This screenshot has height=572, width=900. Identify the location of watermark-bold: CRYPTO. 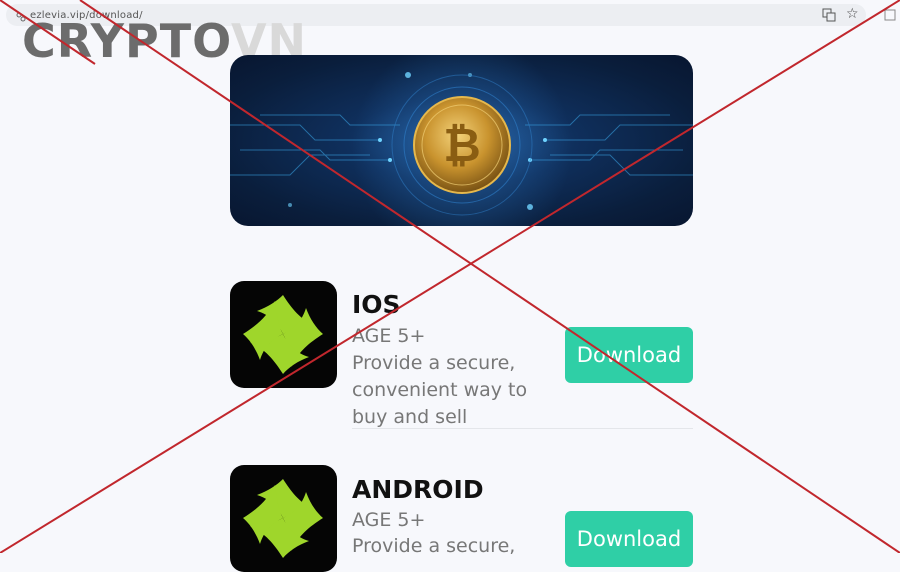
(126, 41).